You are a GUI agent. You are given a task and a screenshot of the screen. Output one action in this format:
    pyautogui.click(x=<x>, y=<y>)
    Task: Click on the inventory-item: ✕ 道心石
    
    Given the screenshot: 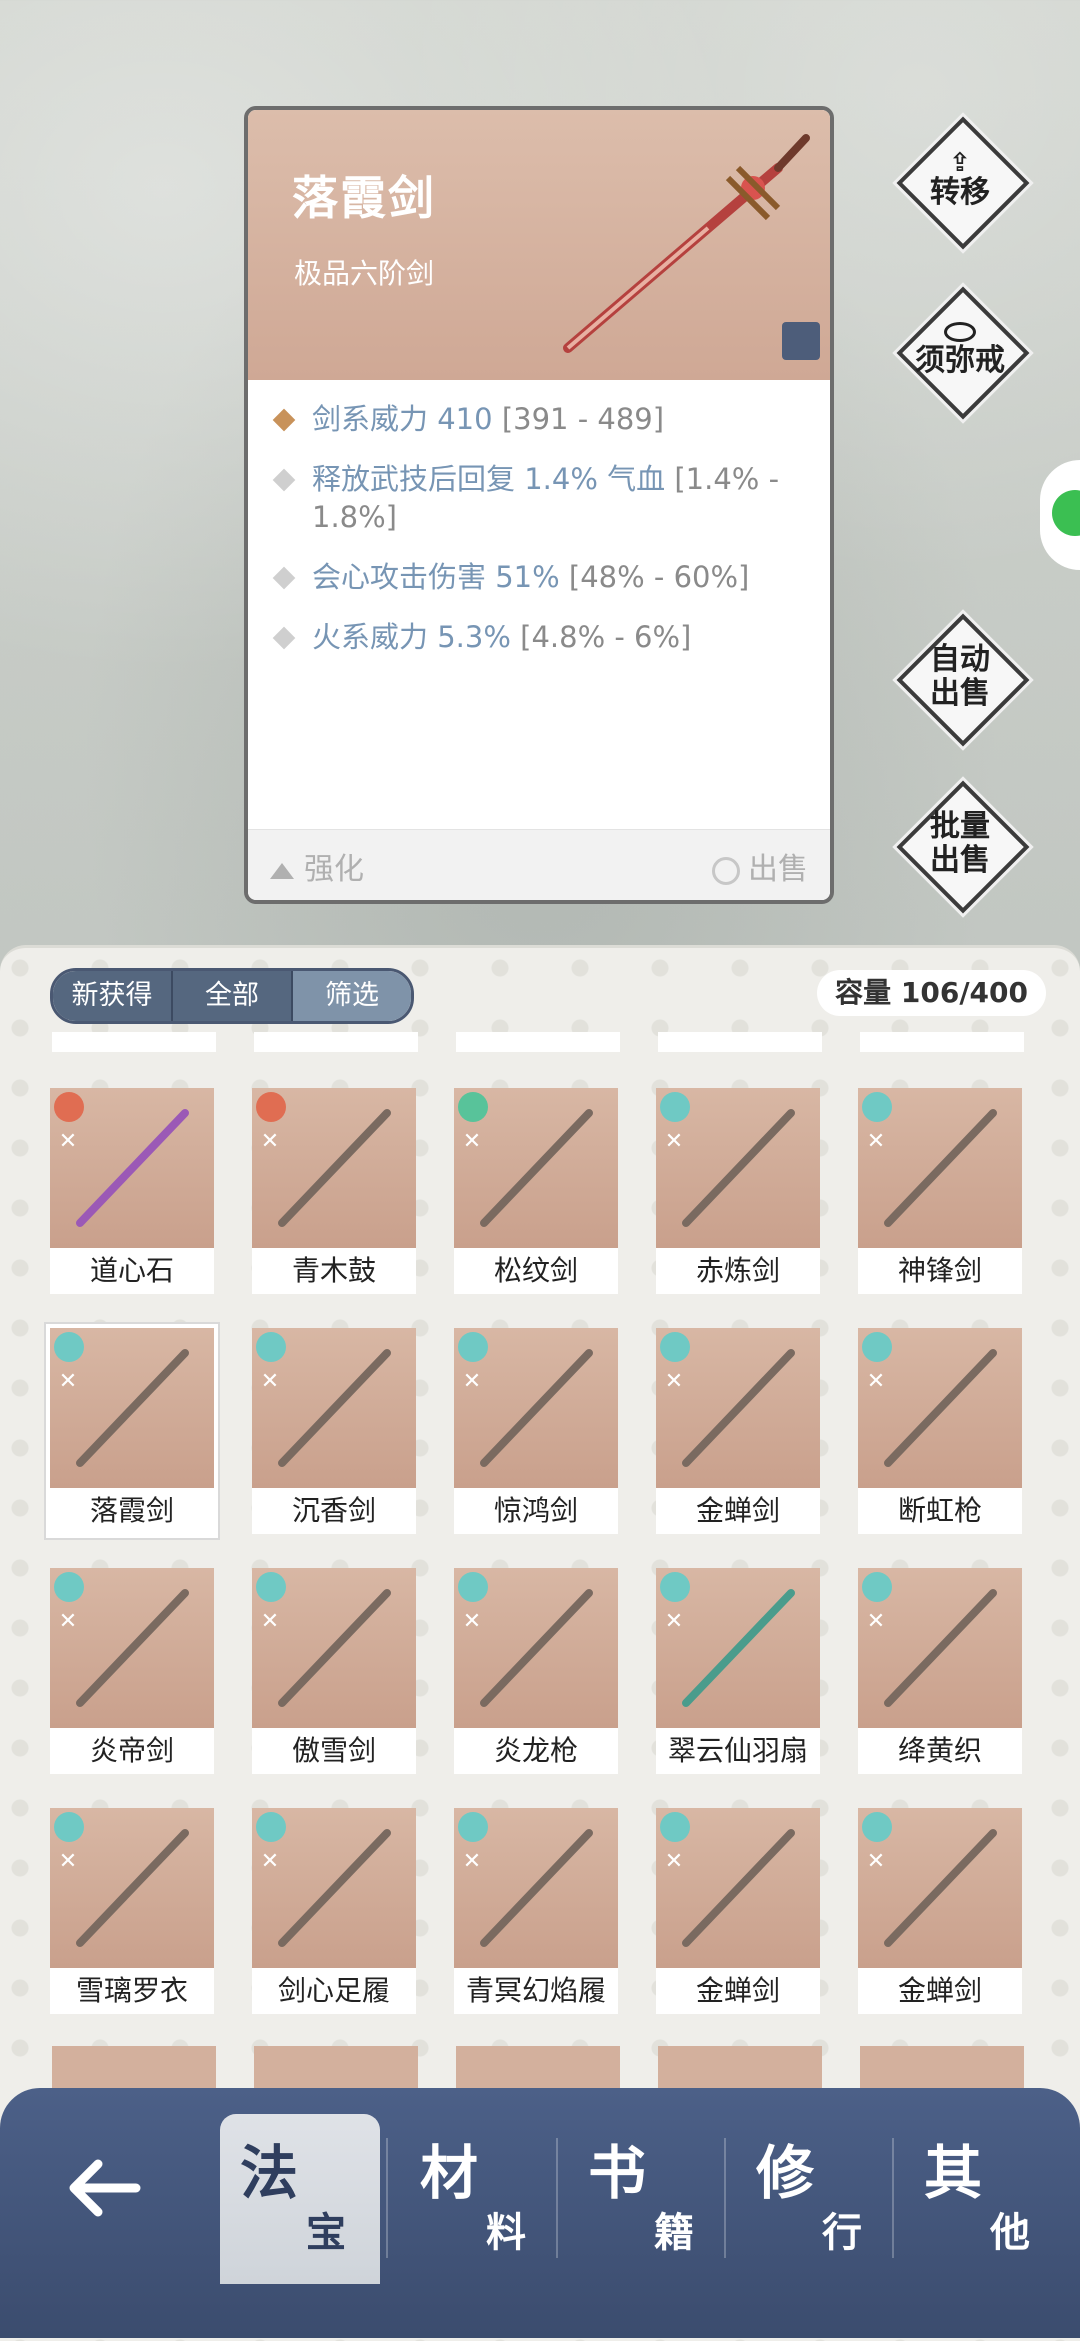 What is the action you would take?
    pyautogui.click(x=132, y=1191)
    